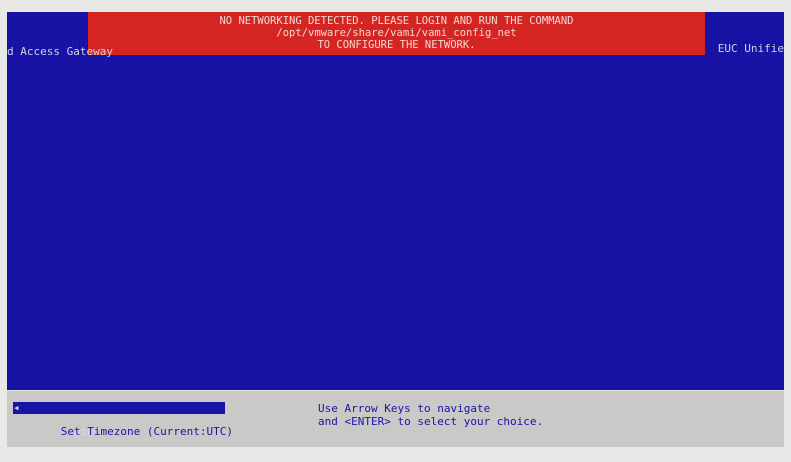 The image size is (791, 462). Describe the element at coordinates (60, 51) in the screenshot. I see `product-title-left: d Access Gateway` at that location.